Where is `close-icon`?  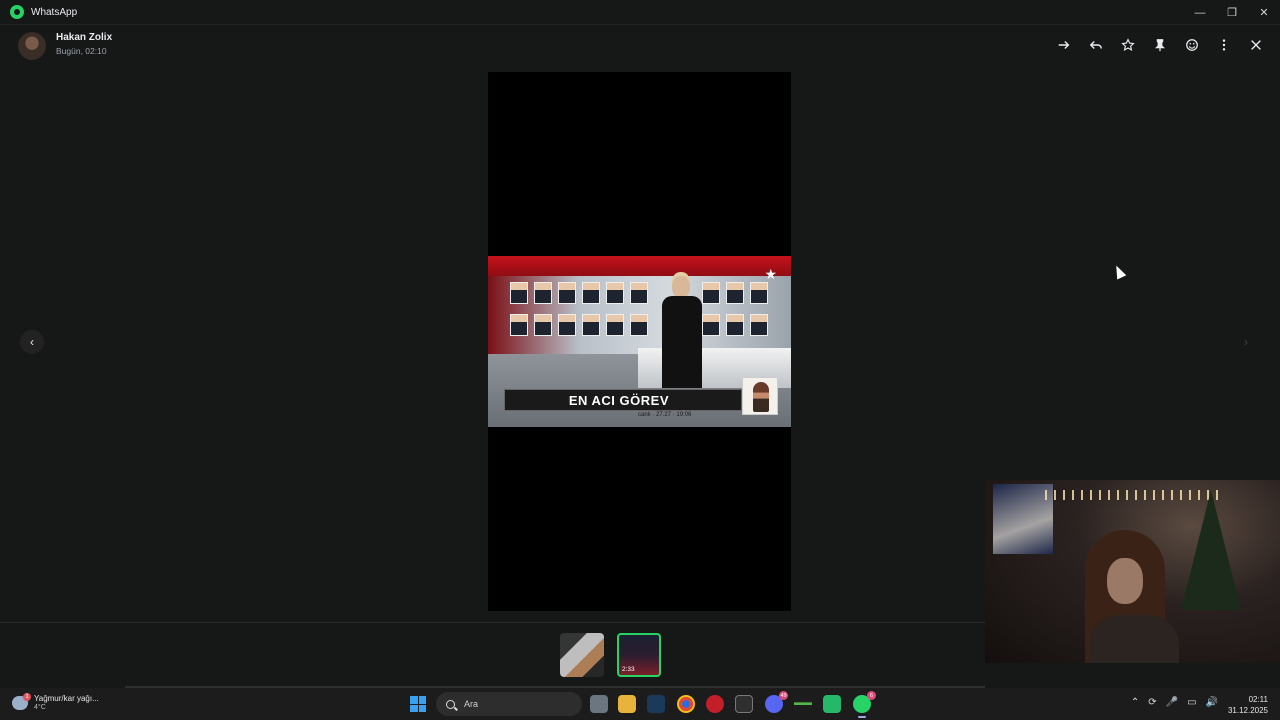
close-icon is located at coordinates (1256, 45).